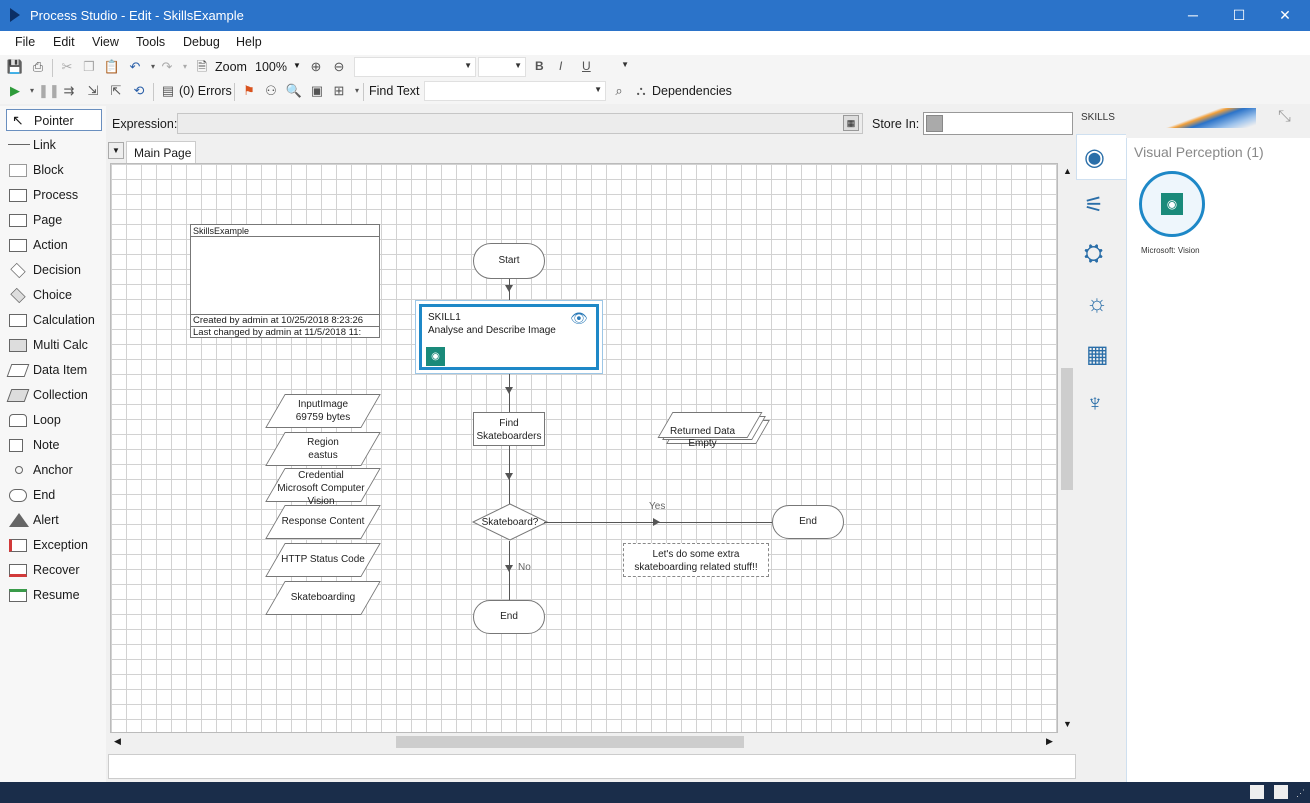  What do you see at coordinates (1101, 307) in the screenshot?
I see `skill-category-insight: ☼` at bounding box center [1101, 307].